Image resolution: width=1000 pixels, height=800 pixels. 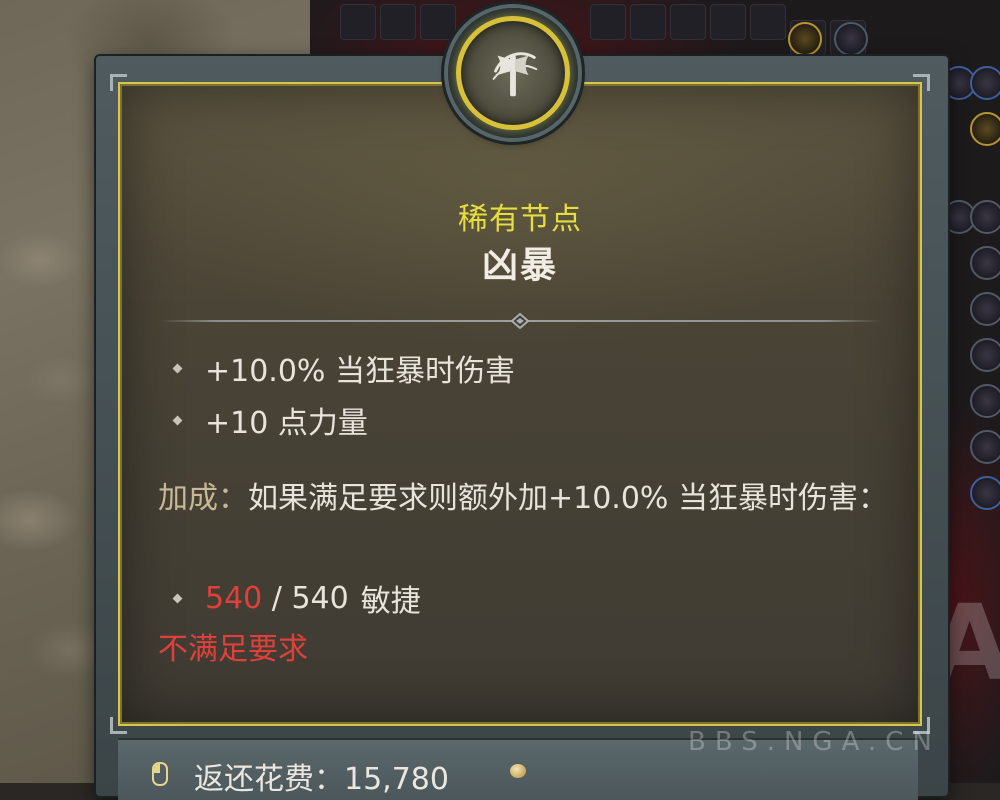 I want to click on legendary-node-icon, so click(x=805, y=39).